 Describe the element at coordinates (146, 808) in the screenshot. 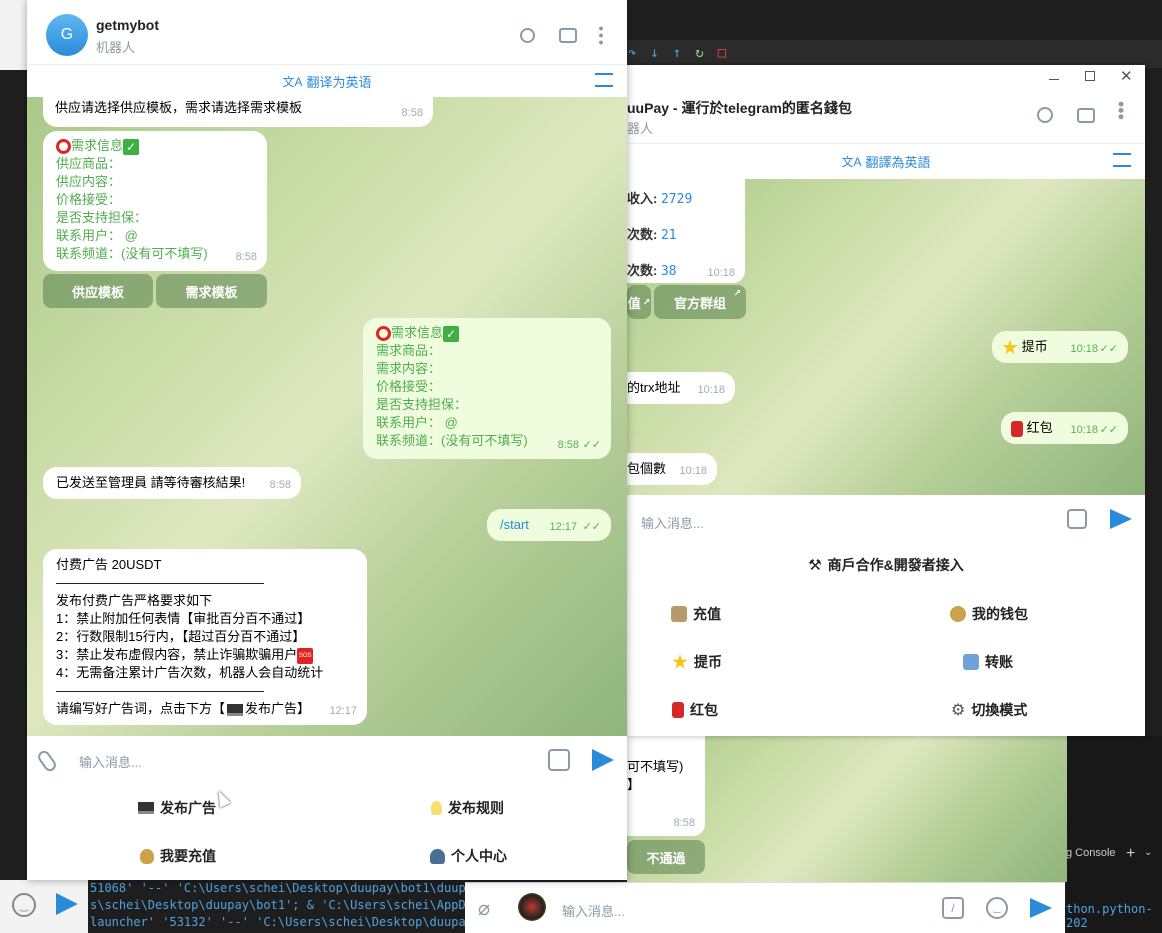

I see `laptop-icon` at that location.